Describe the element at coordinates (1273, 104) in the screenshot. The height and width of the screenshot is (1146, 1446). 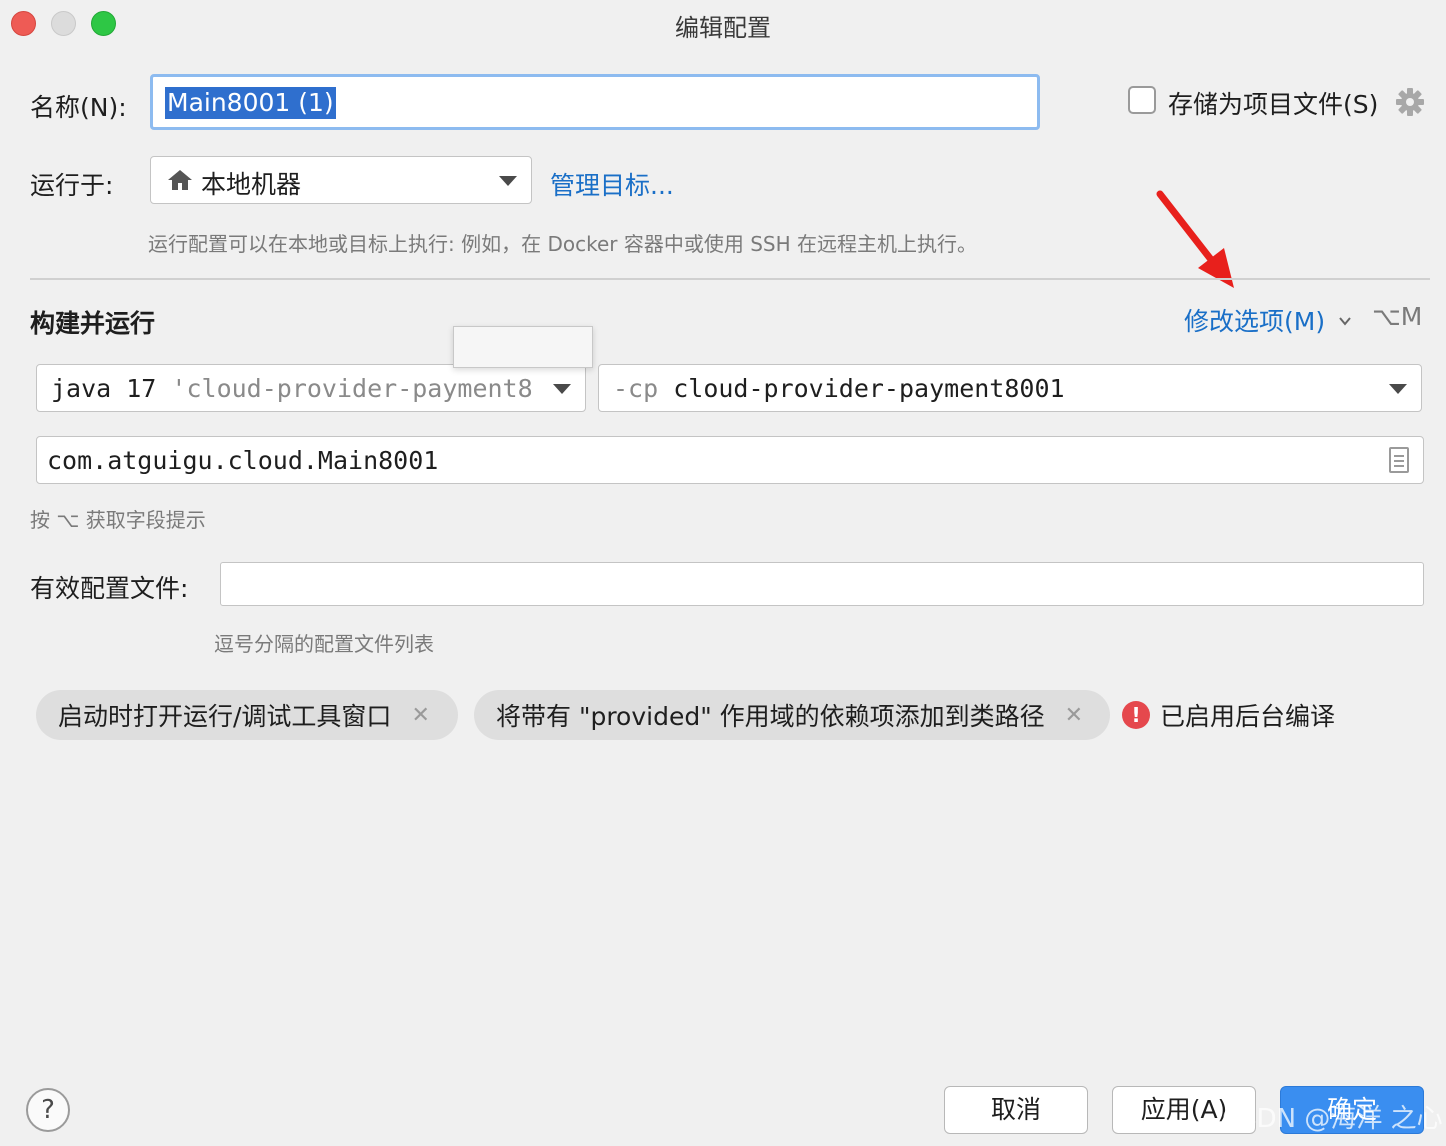
I see `store-as-project-file-label: 存储为项目文件(S)` at that location.